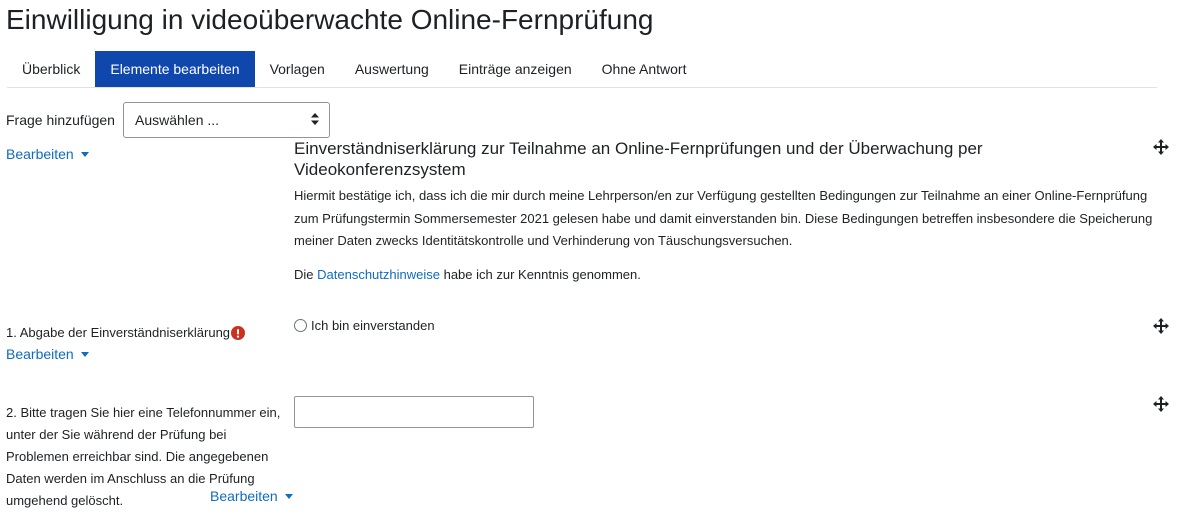  What do you see at coordinates (515, 69) in the screenshot?
I see `tab-show-entries: Einträge anzeigen` at bounding box center [515, 69].